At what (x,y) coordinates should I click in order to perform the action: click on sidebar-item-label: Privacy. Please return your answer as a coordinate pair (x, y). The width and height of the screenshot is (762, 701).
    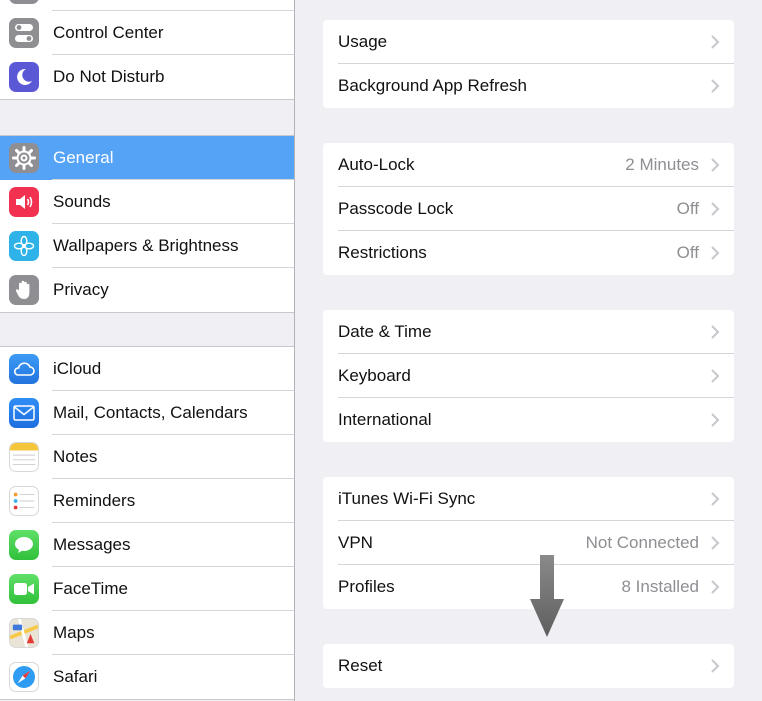
    Looking at the image, I should click on (81, 289).